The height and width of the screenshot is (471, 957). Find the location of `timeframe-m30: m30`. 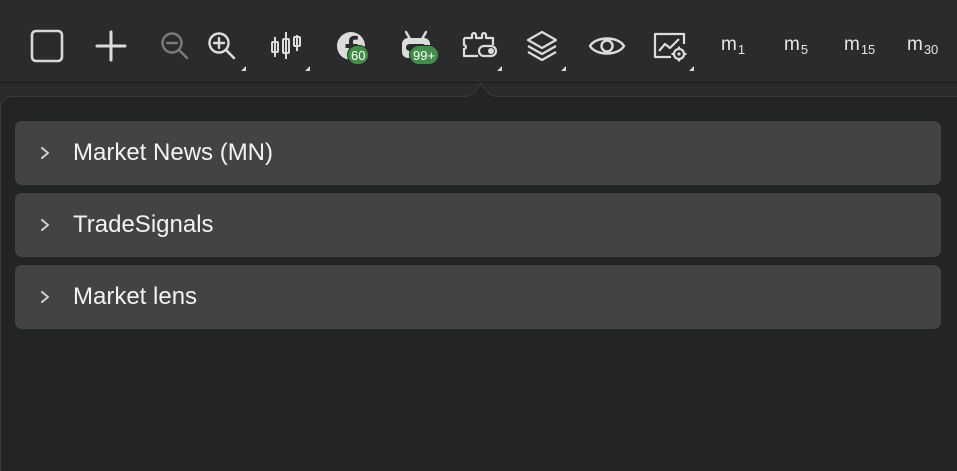

timeframe-m30: m30 is located at coordinates (922, 45).